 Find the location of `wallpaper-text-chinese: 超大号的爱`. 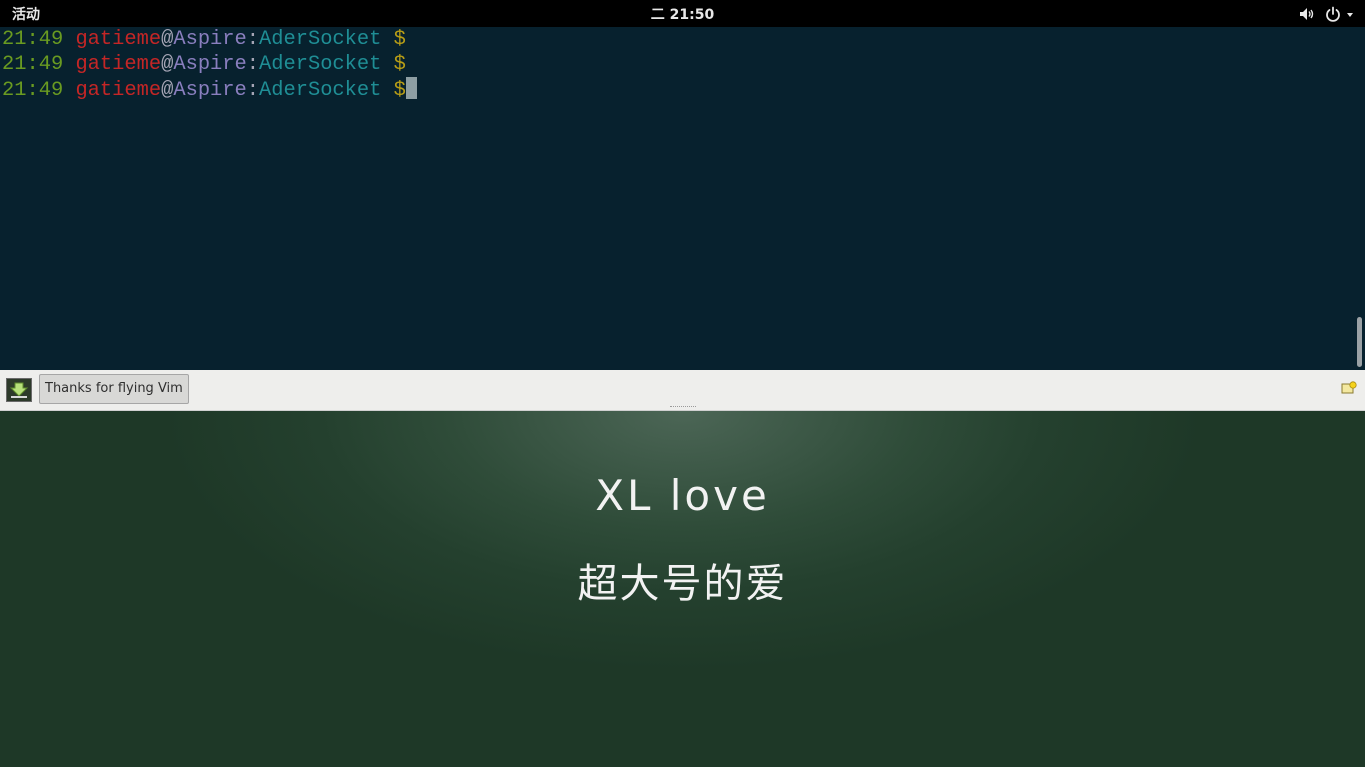

wallpaper-text-chinese: 超大号的爱 is located at coordinates (682, 584).